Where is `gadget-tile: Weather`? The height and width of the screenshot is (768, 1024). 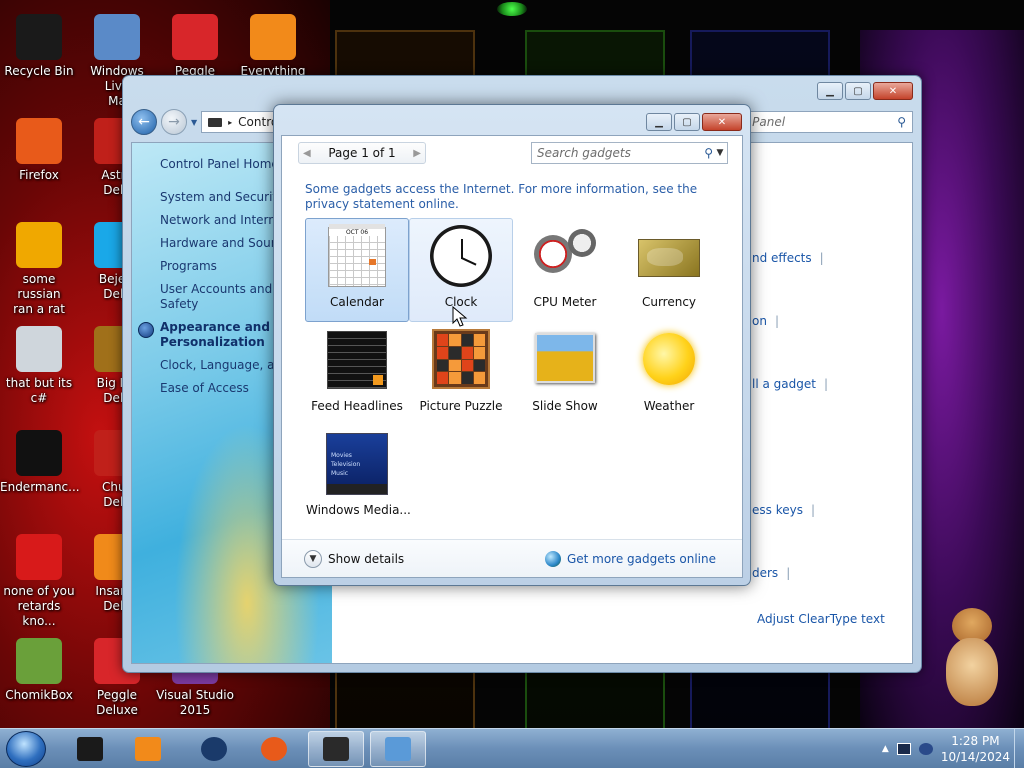 gadget-tile: Weather is located at coordinates (669, 374).